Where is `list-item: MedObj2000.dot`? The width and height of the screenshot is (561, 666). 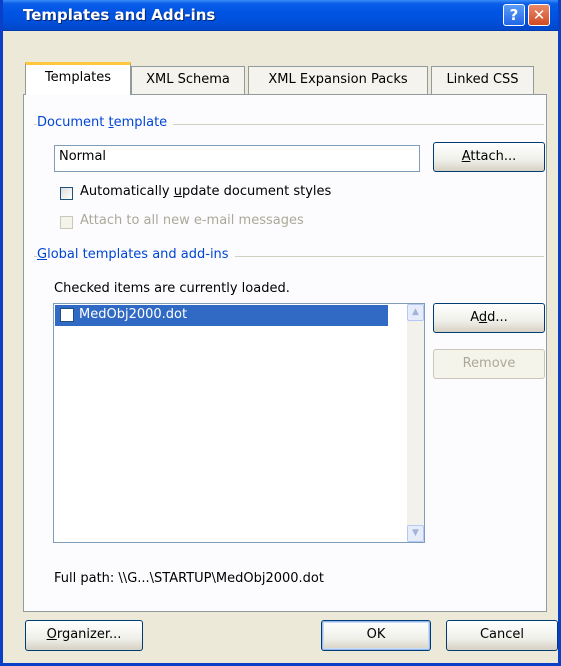 list-item: MedObj2000.dot is located at coordinates (221, 315).